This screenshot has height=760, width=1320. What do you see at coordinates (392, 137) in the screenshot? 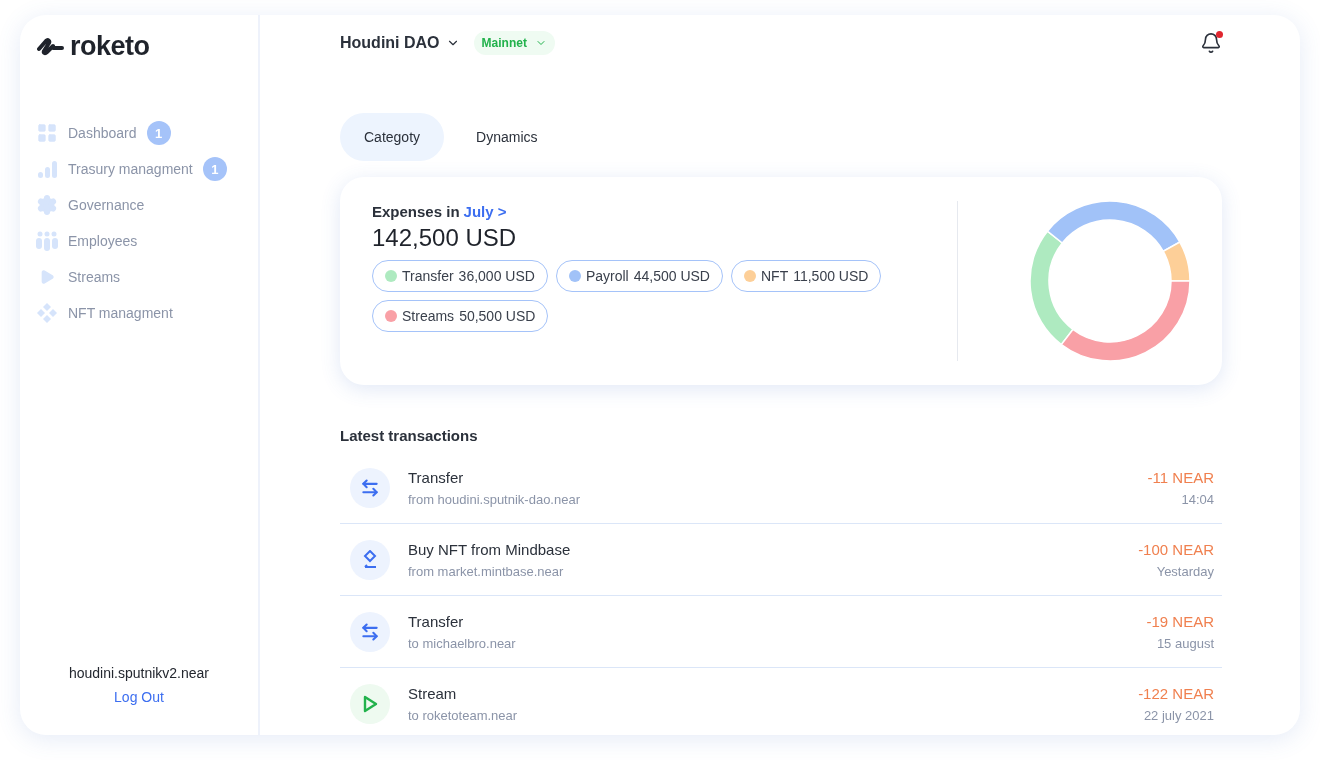
I see `tab: Categoty` at bounding box center [392, 137].